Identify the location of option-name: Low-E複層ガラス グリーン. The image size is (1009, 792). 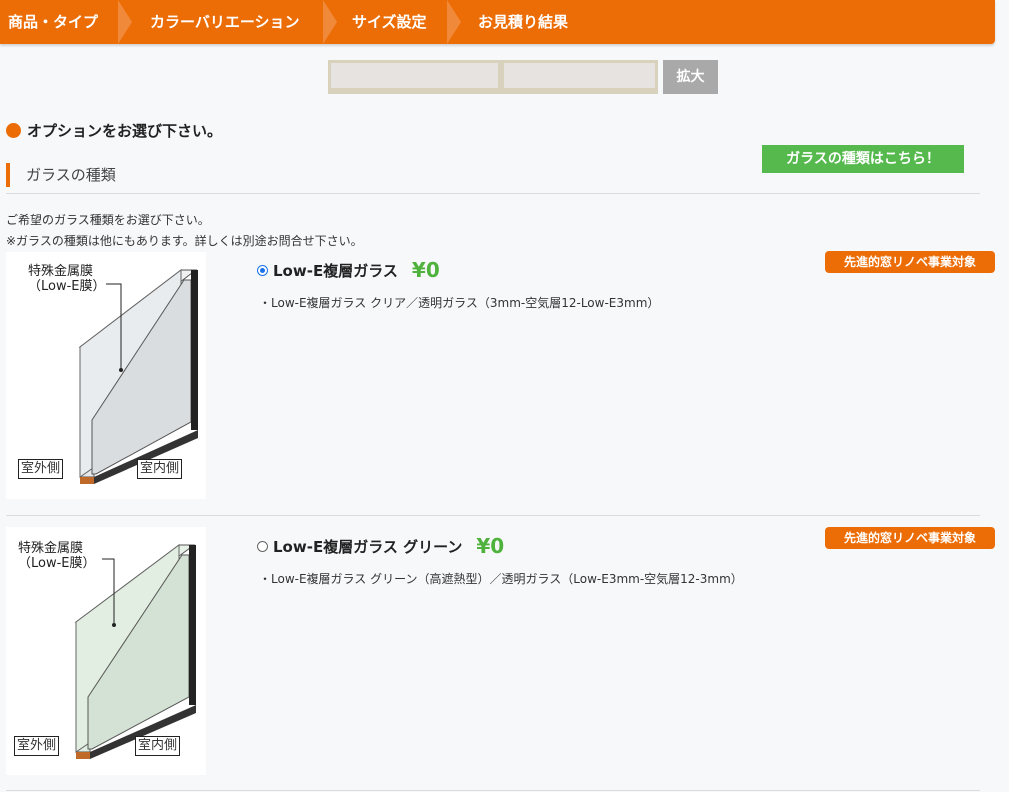
(368, 546).